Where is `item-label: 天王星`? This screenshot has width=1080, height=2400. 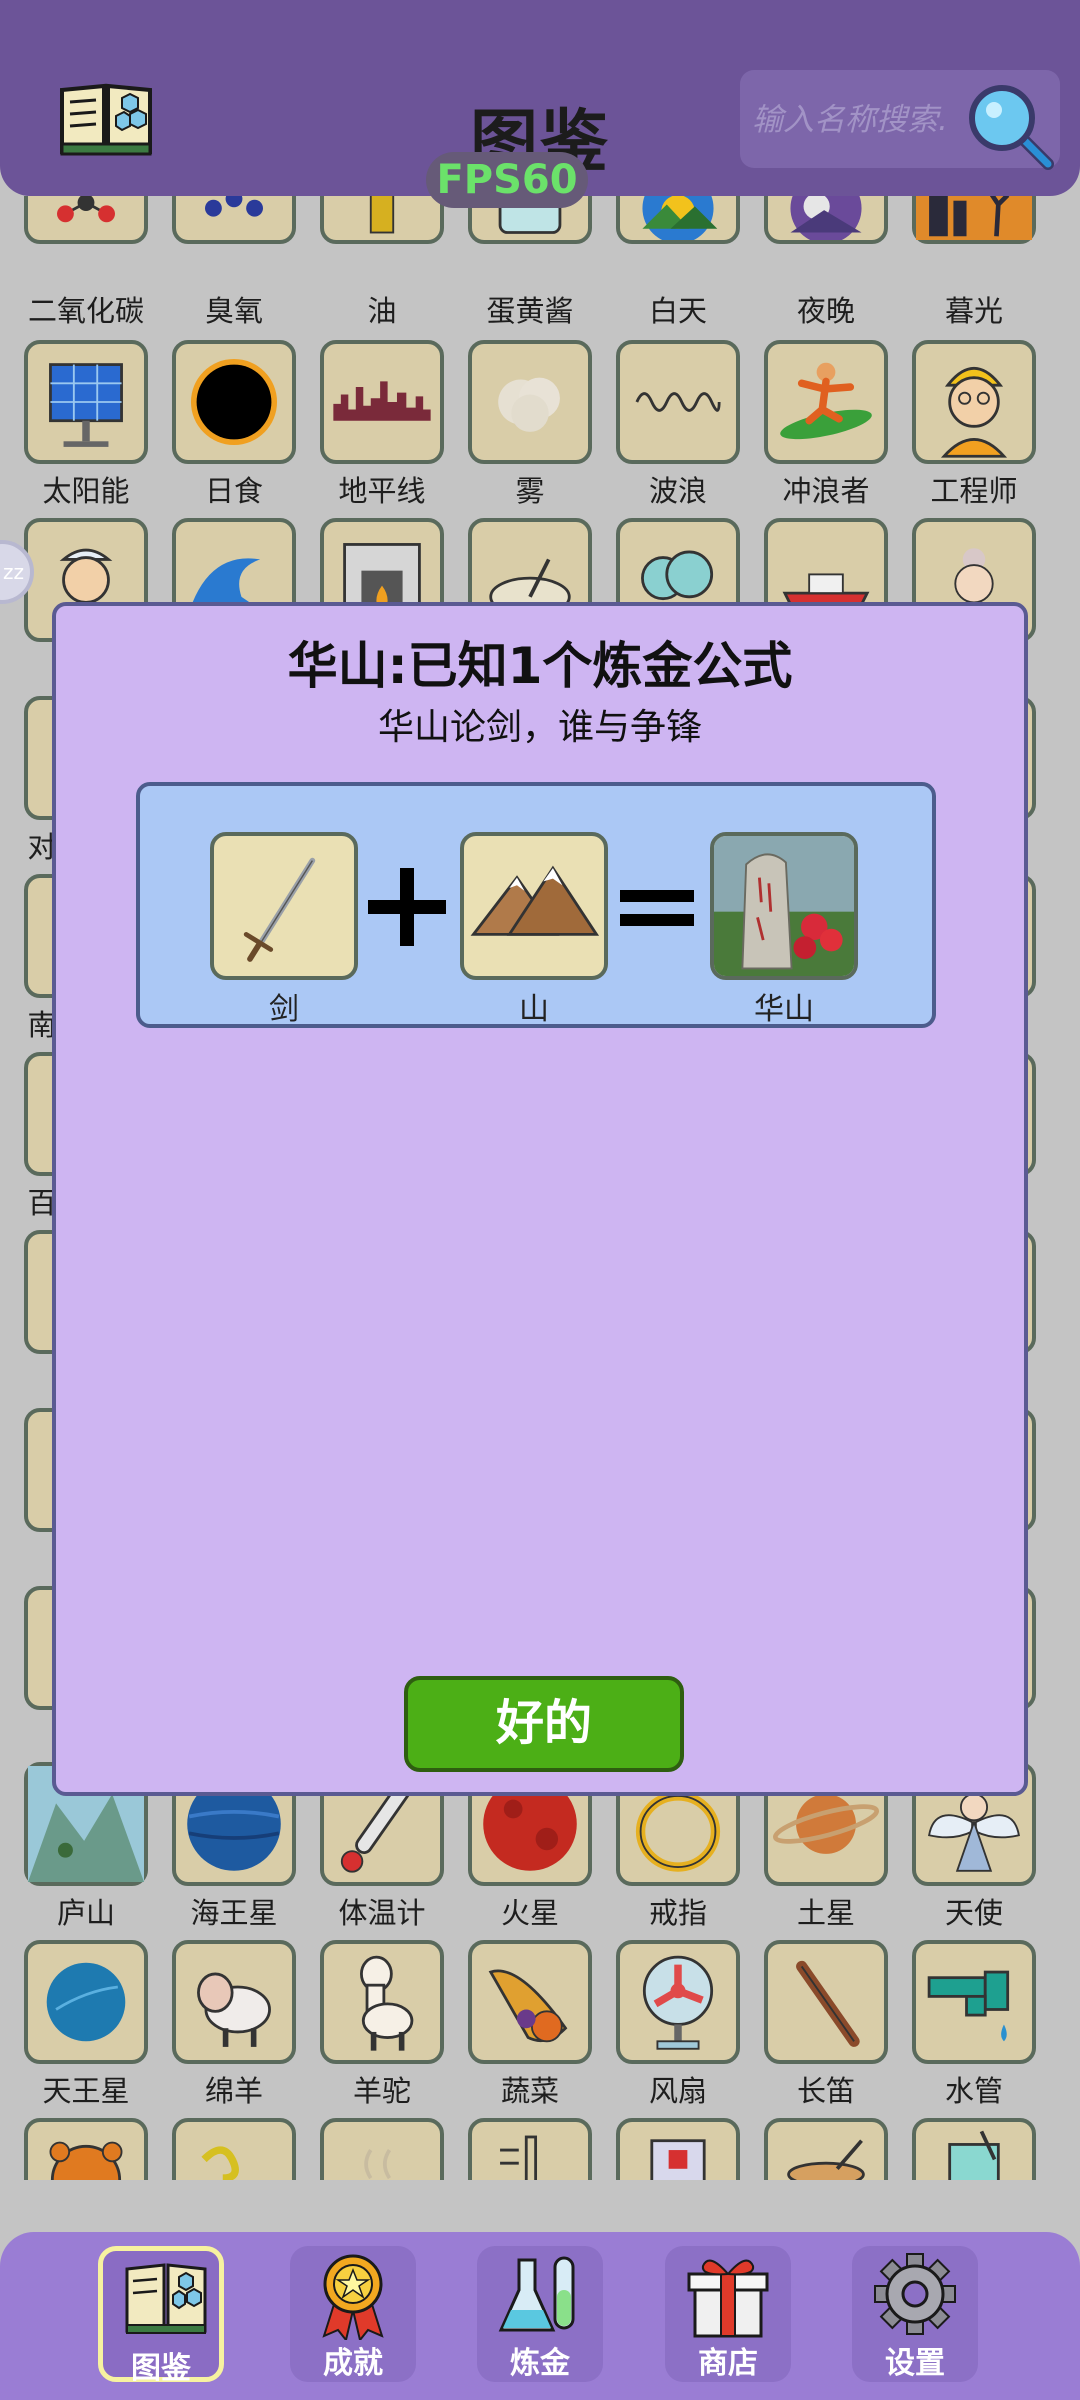
item-label: 天王星 is located at coordinates (86, 2091).